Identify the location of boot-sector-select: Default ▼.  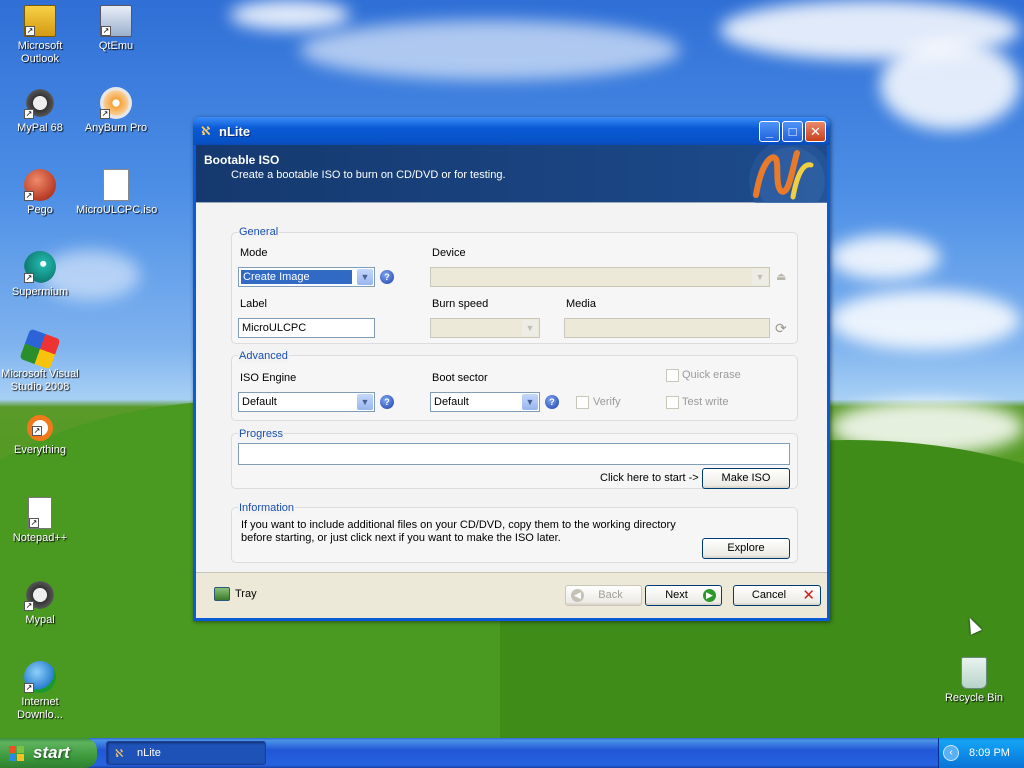
(485, 402).